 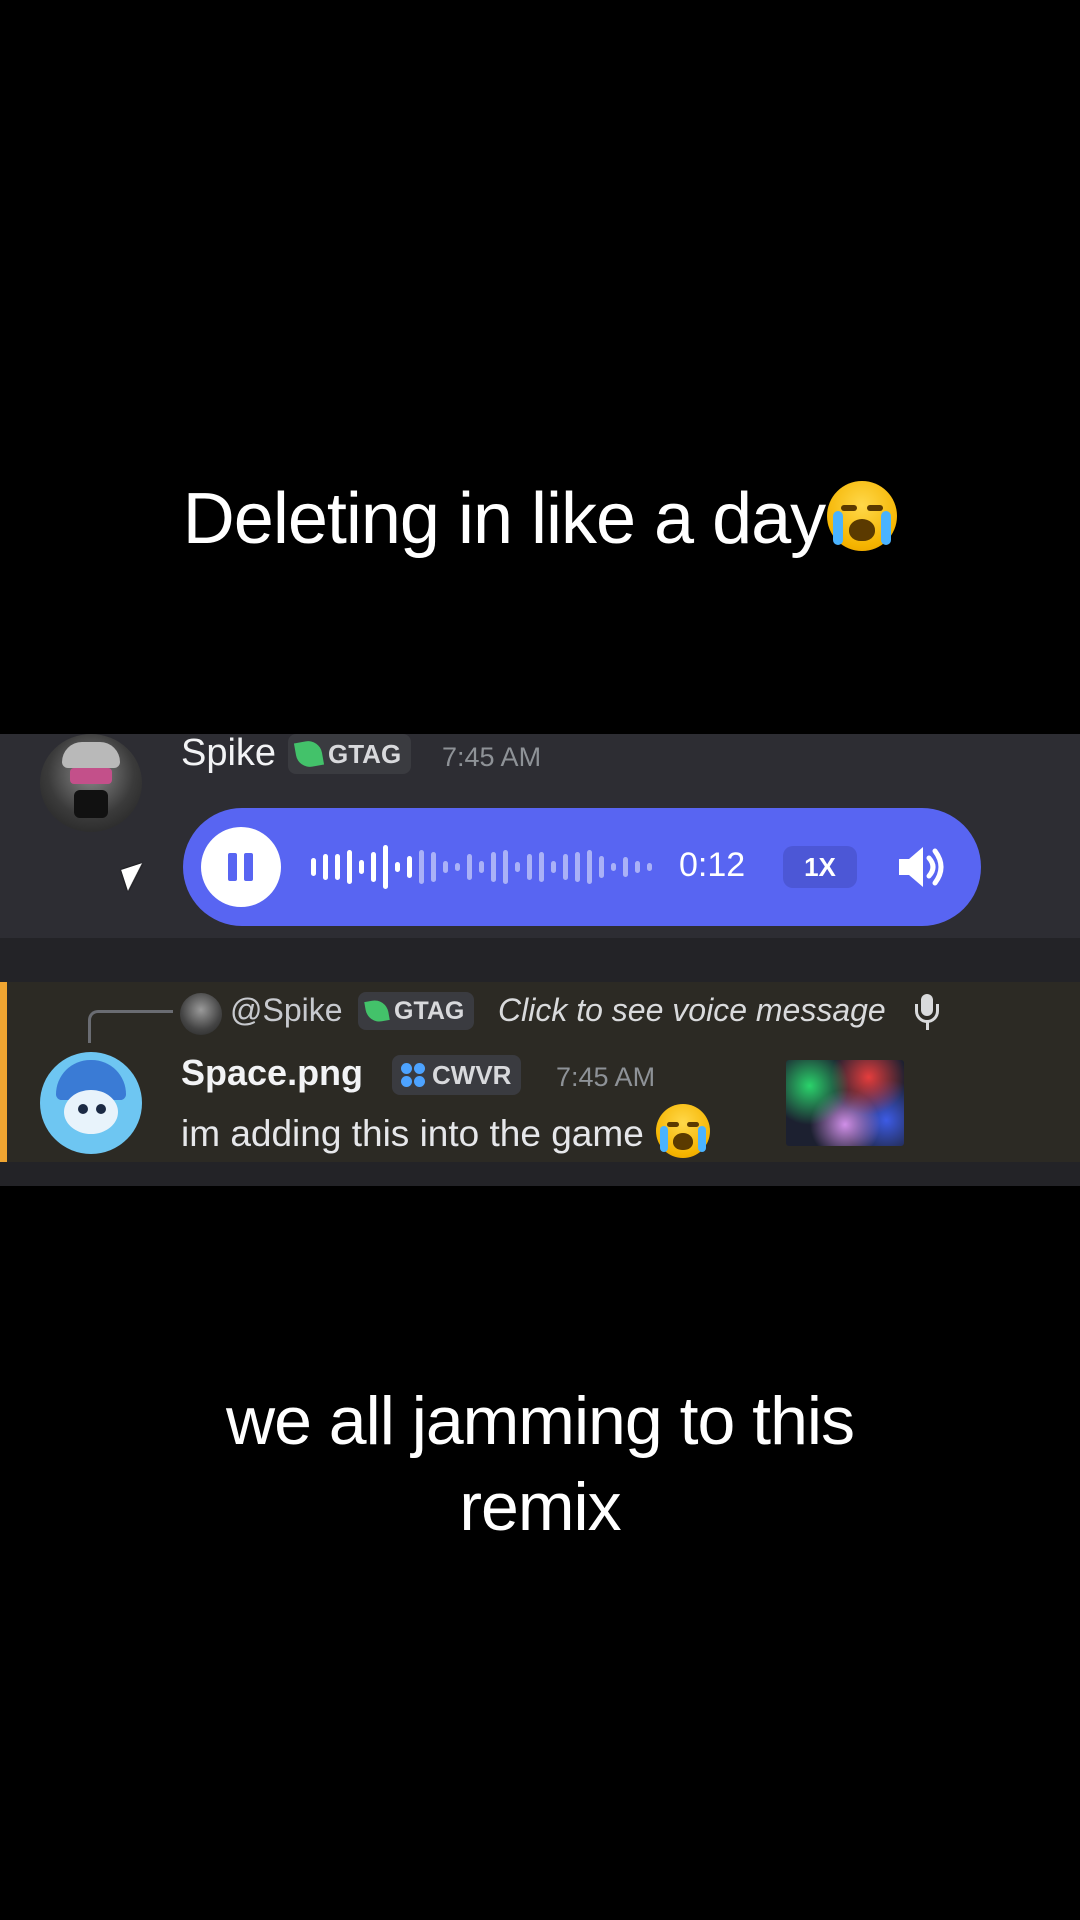 I want to click on caption-bottom: we all jamming to this remix, so click(x=540, y=1464).